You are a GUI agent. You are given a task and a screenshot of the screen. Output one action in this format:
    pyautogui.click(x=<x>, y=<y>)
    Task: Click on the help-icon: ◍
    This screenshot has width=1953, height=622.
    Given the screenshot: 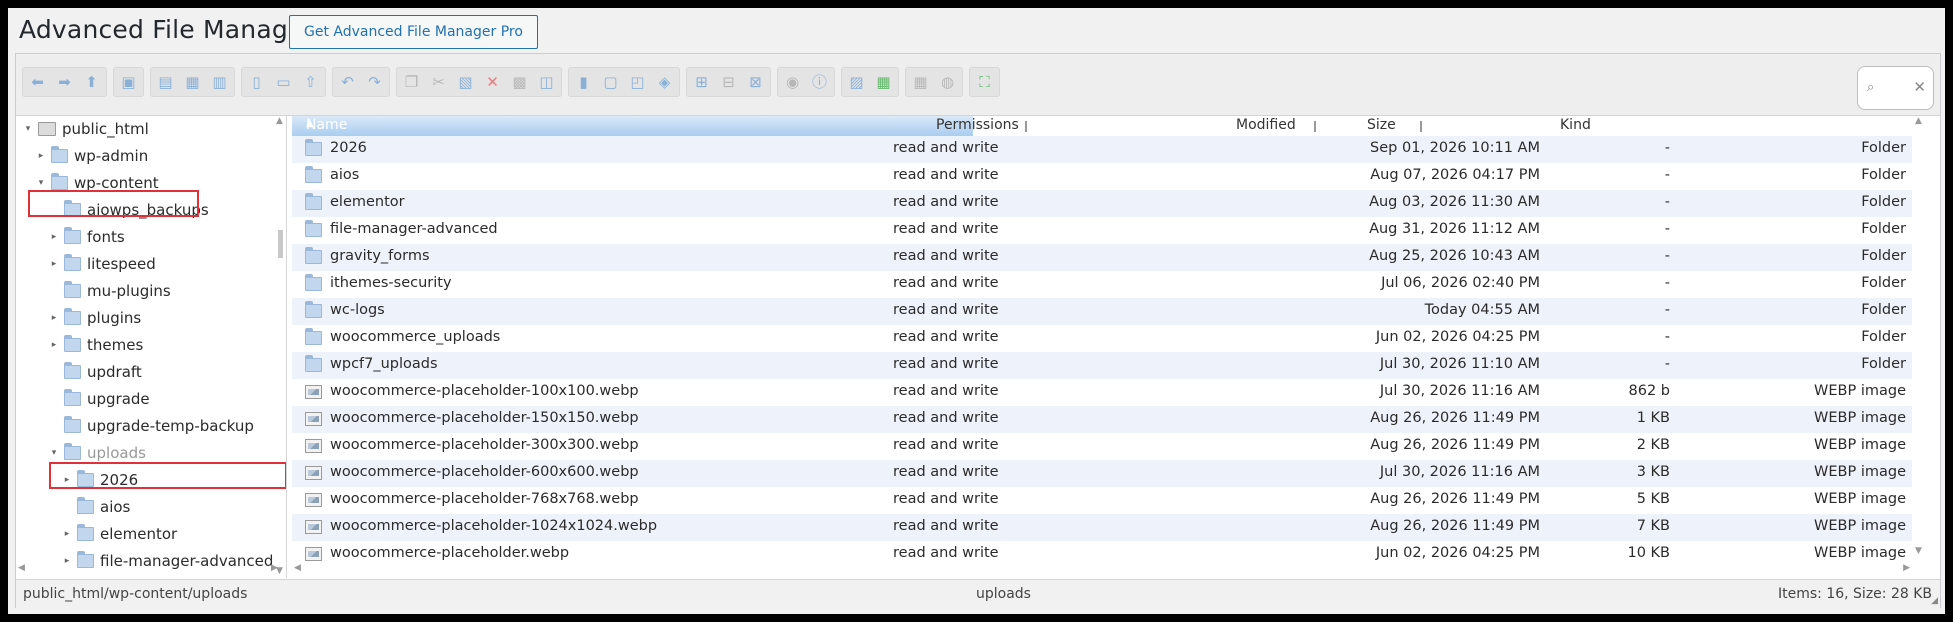 What is the action you would take?
    pyautogui.click(x=947, y=82)
    